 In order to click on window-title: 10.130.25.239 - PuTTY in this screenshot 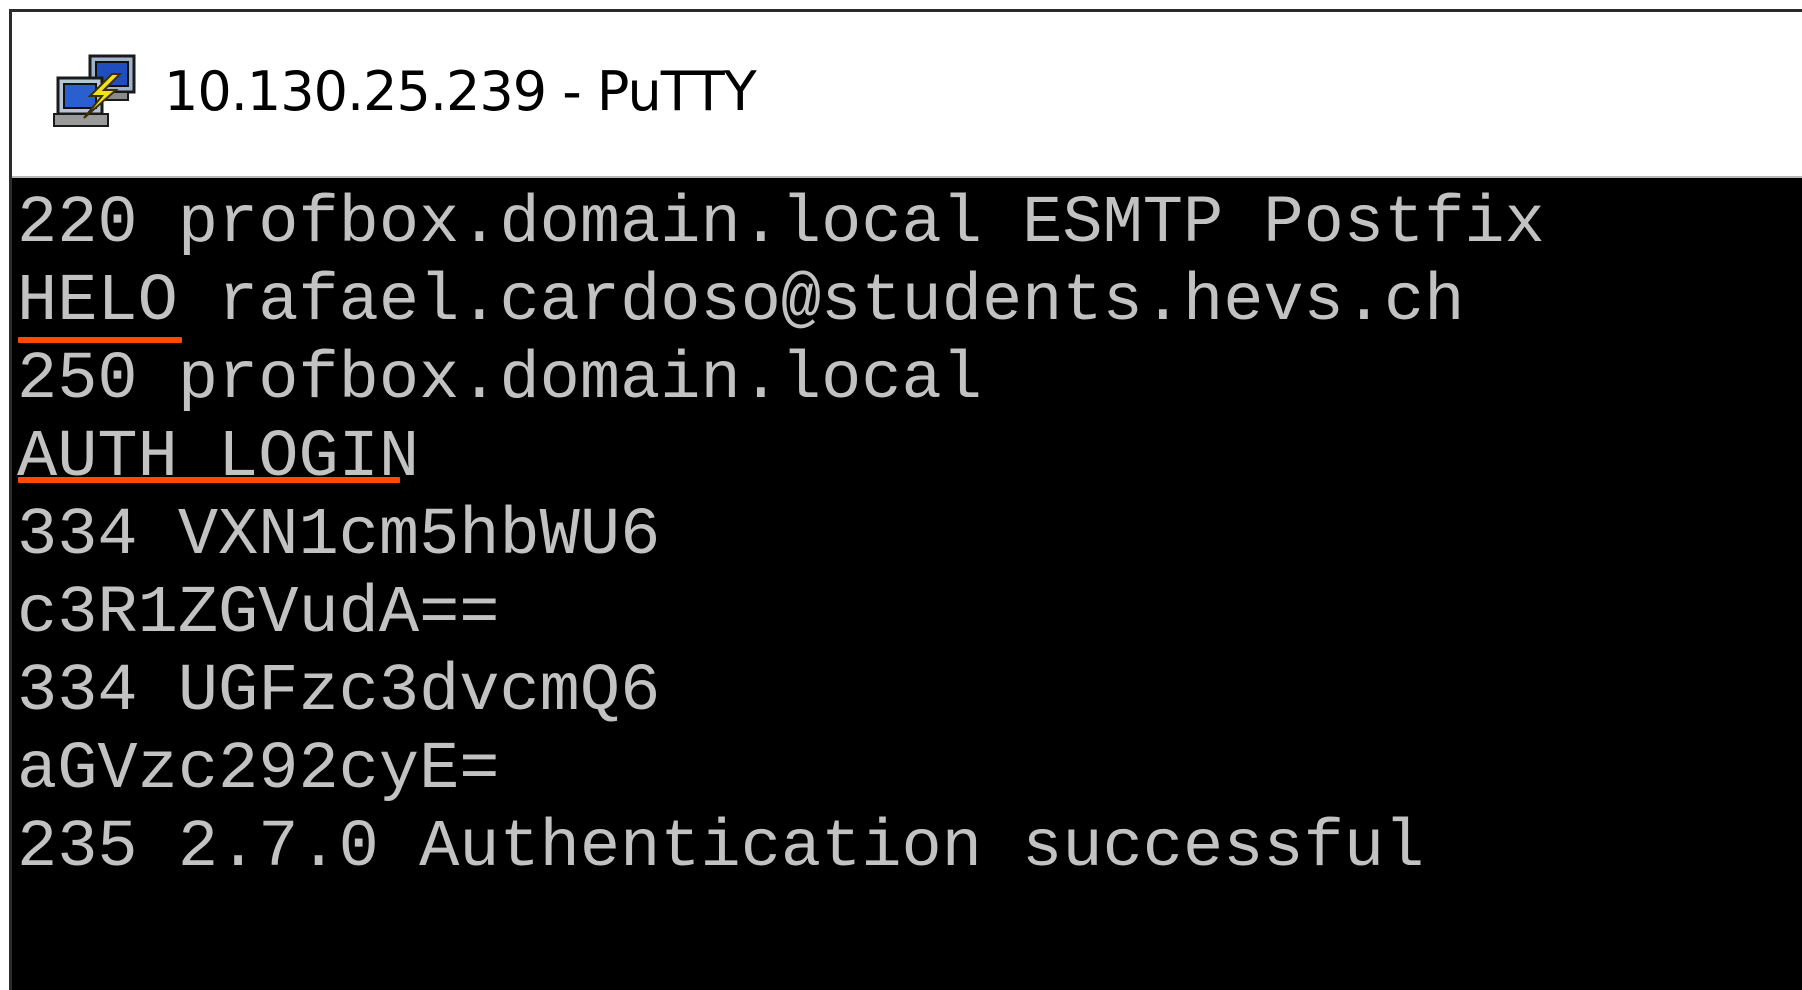, I will do `click(460, 91)`.